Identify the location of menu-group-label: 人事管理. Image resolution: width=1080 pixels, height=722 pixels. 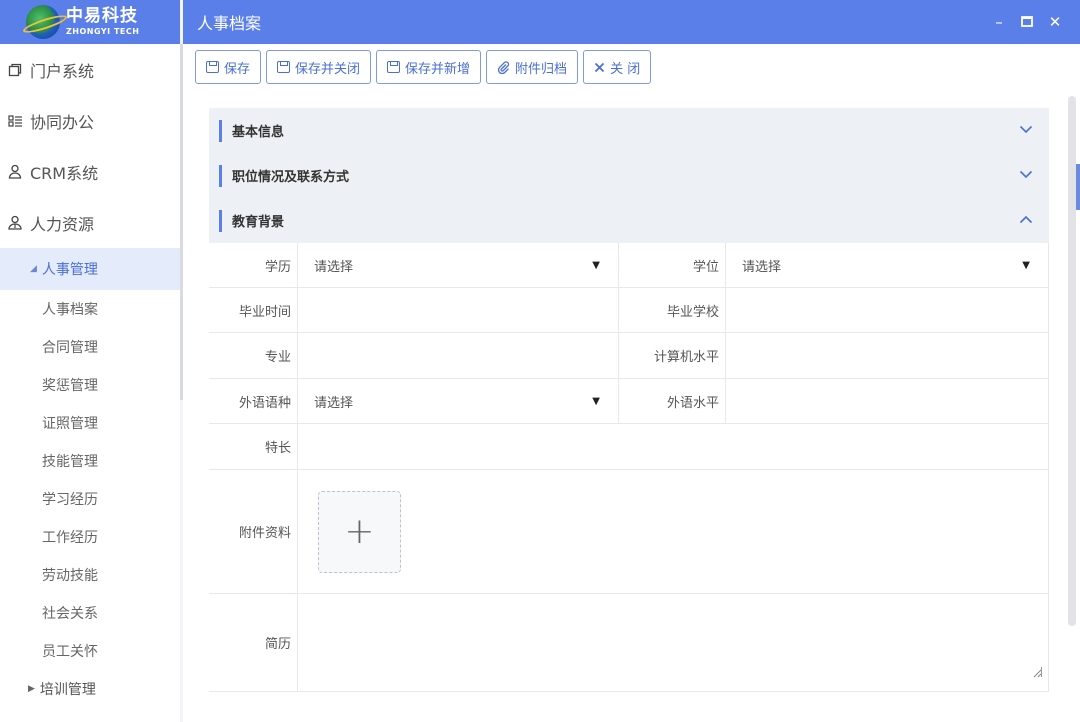
(69, 270).